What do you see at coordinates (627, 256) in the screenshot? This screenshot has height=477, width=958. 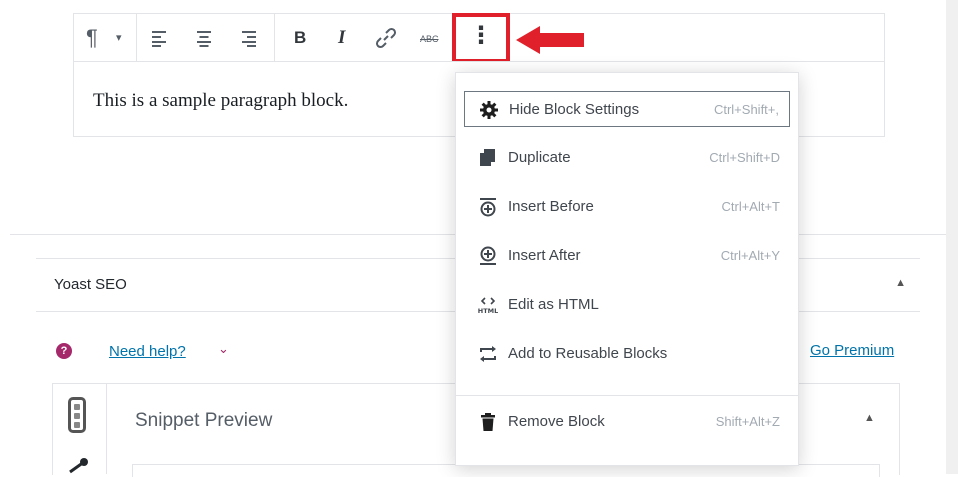 I see `menu-item-insert-after: Insert After Ctrl+Alt+Y` at bounding box center [627, 256].